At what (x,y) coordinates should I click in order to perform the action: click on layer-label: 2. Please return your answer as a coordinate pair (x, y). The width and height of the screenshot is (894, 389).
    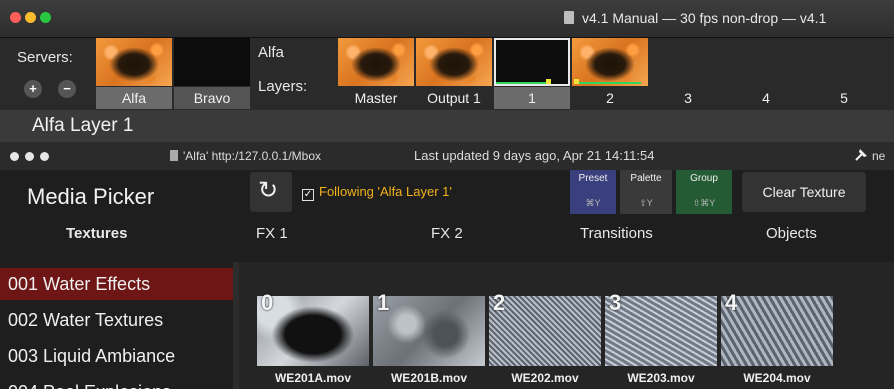
    Looking at the image, I should click on (610, 98).